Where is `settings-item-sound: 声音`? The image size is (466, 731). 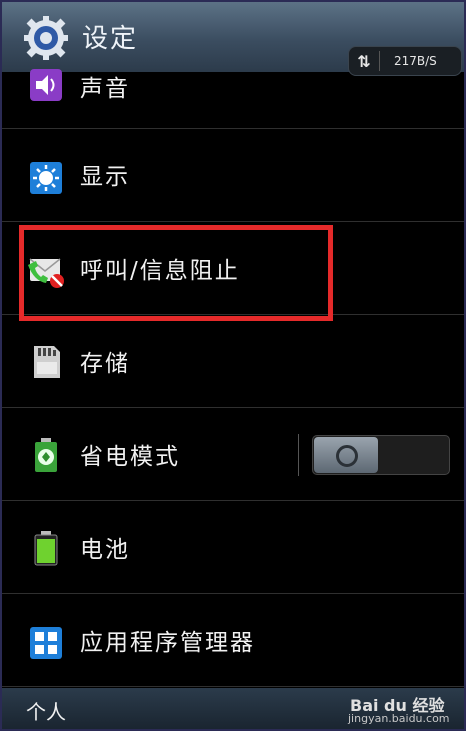 settings-item-sound: 声音 is located at coordinates (233, 83).